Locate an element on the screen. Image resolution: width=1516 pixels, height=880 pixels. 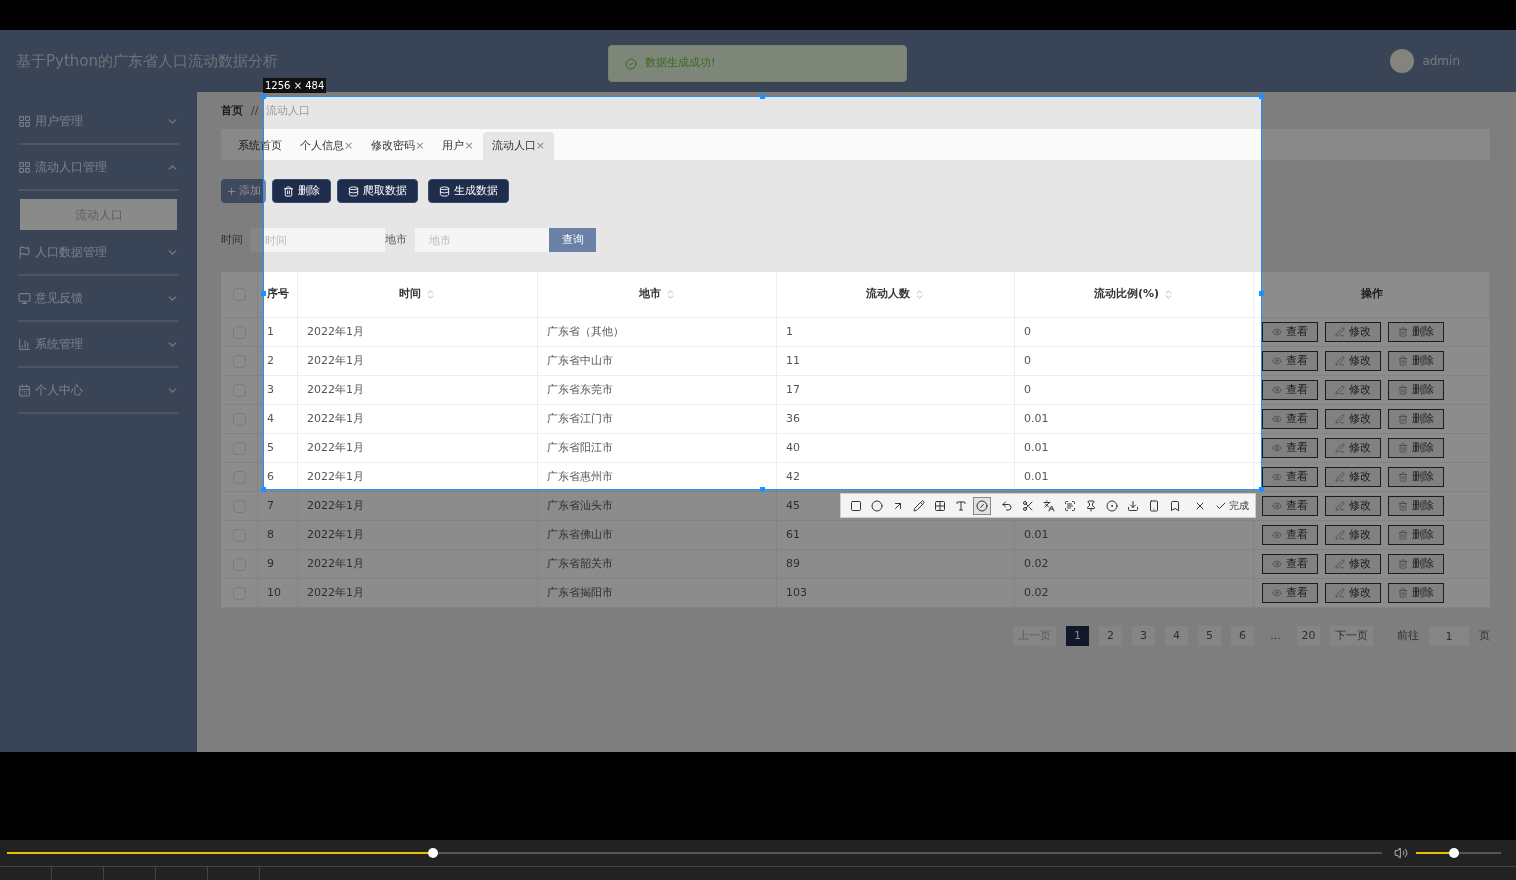
page-button: 1 is located at coordinates (1077, 636).